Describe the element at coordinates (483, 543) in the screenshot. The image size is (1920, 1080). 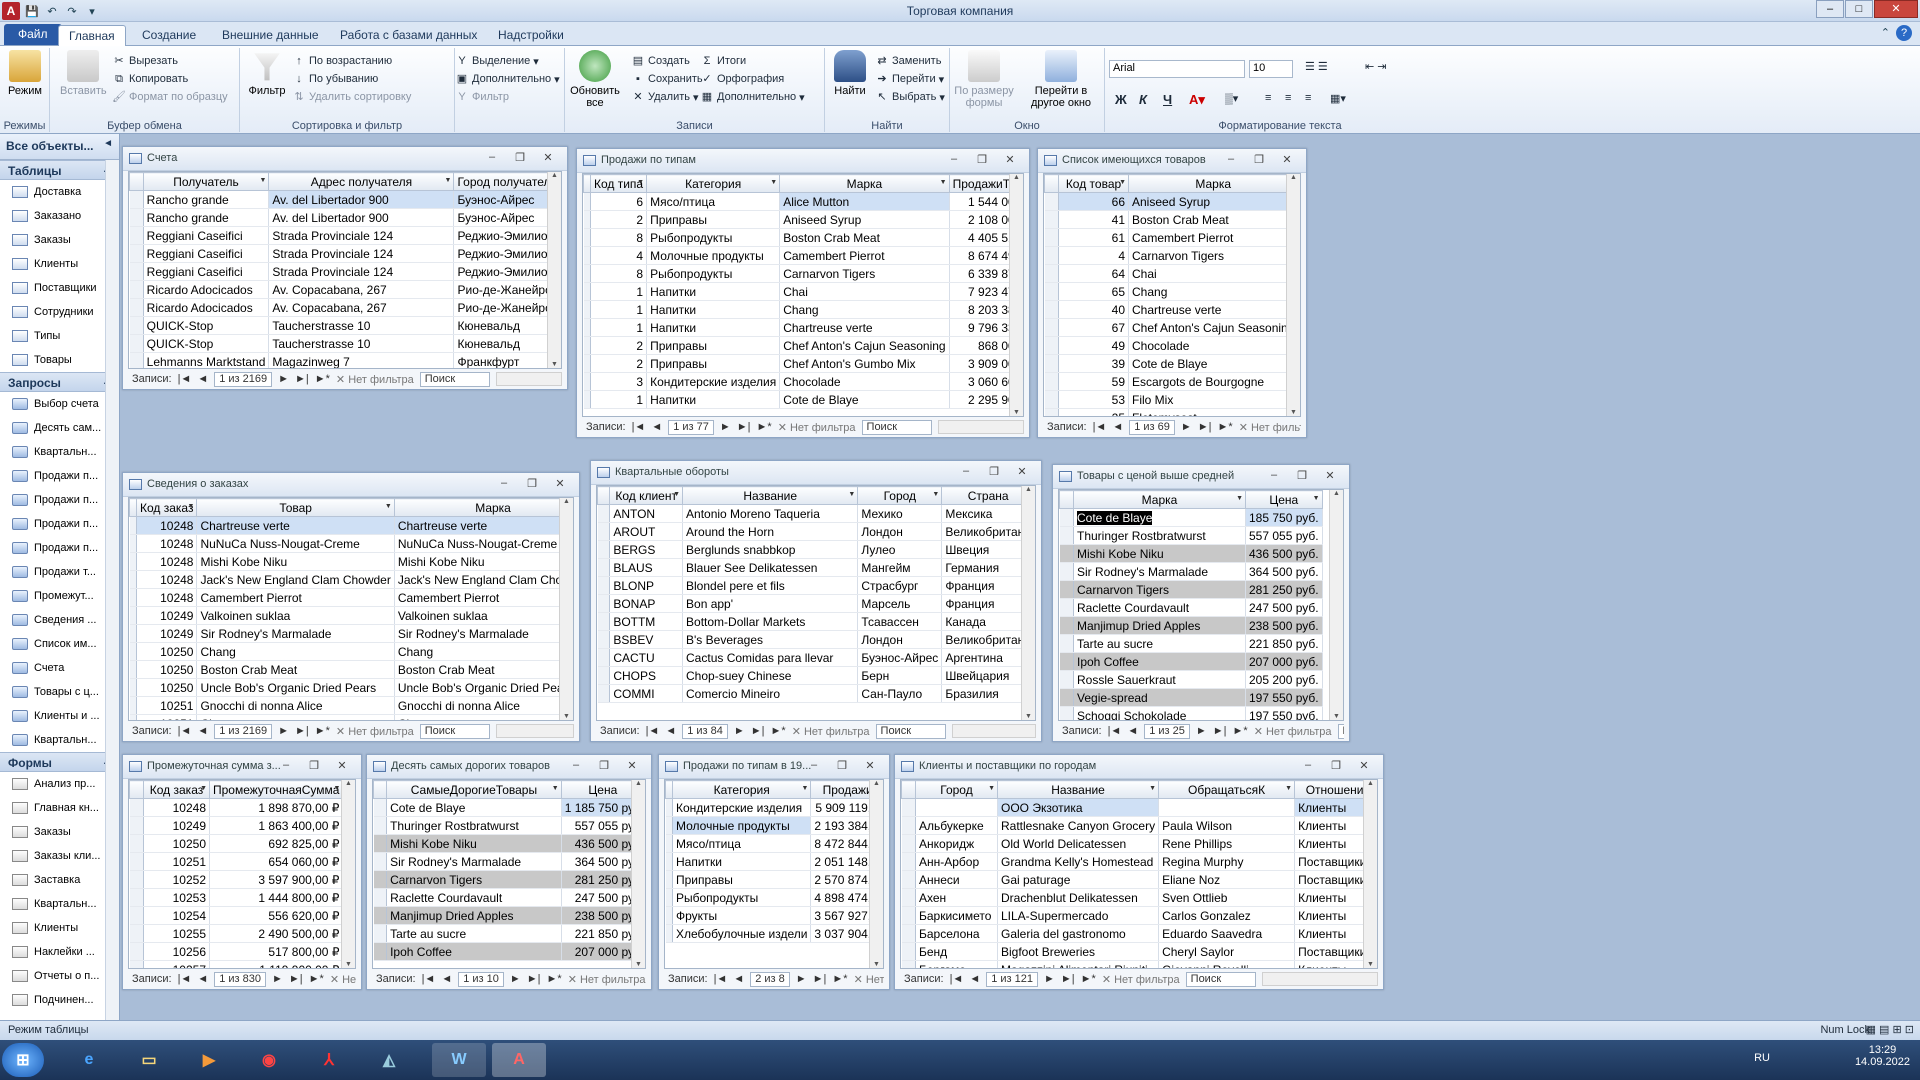
I see `table-cell: NuNuCa Nuss-Nougat-Creme` at that location.